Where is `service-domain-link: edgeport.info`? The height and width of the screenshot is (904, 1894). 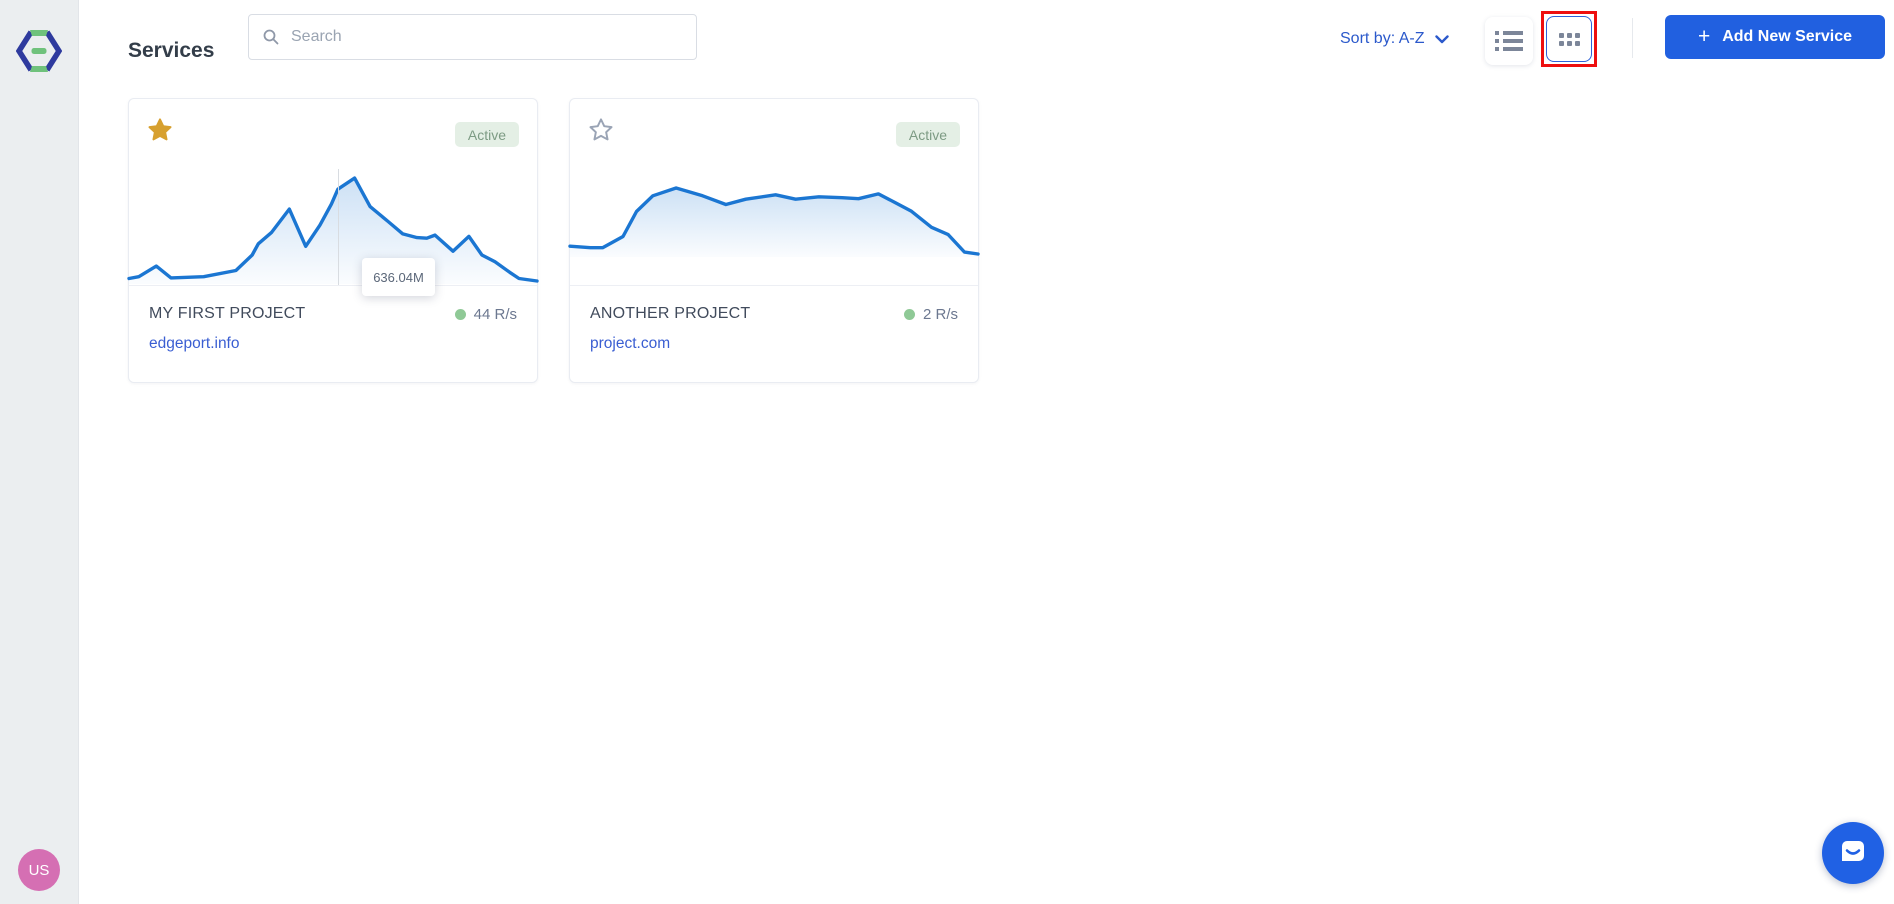
service-domain-link: edgeport.info is located at coordinates (194, 344).